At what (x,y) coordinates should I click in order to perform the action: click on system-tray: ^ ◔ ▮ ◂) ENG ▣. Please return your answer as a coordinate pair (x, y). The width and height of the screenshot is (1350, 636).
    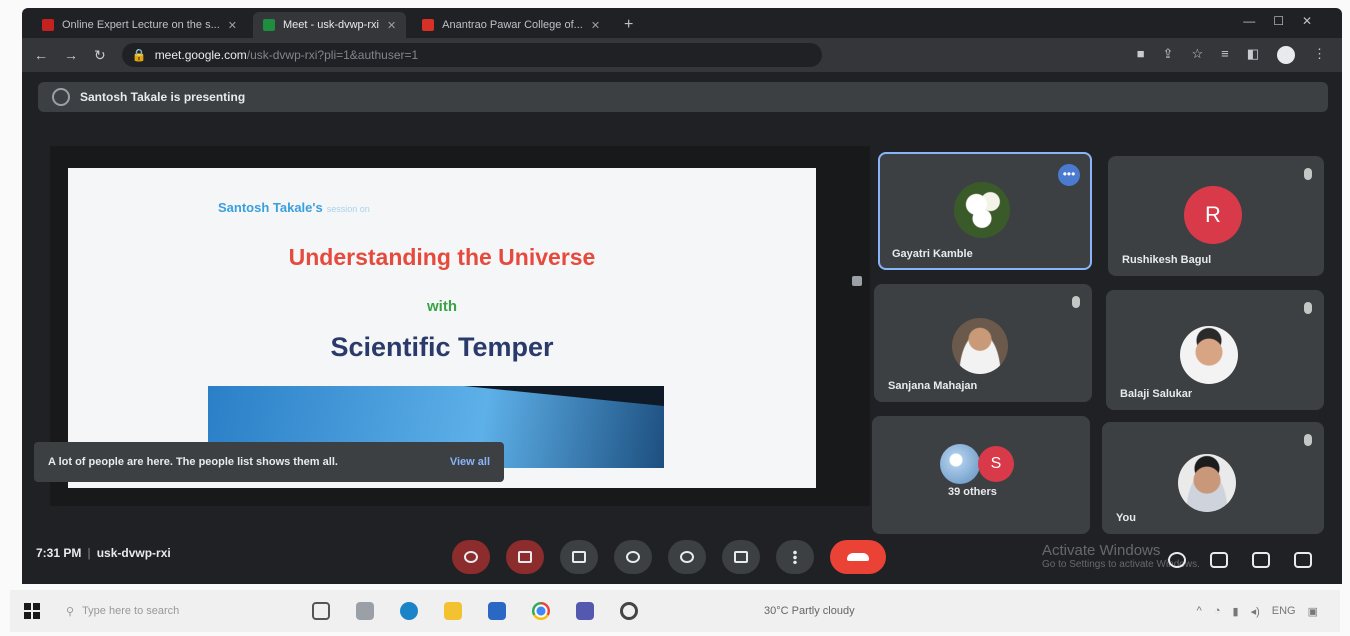
    Looking at the image, I should click on (1257, 611).